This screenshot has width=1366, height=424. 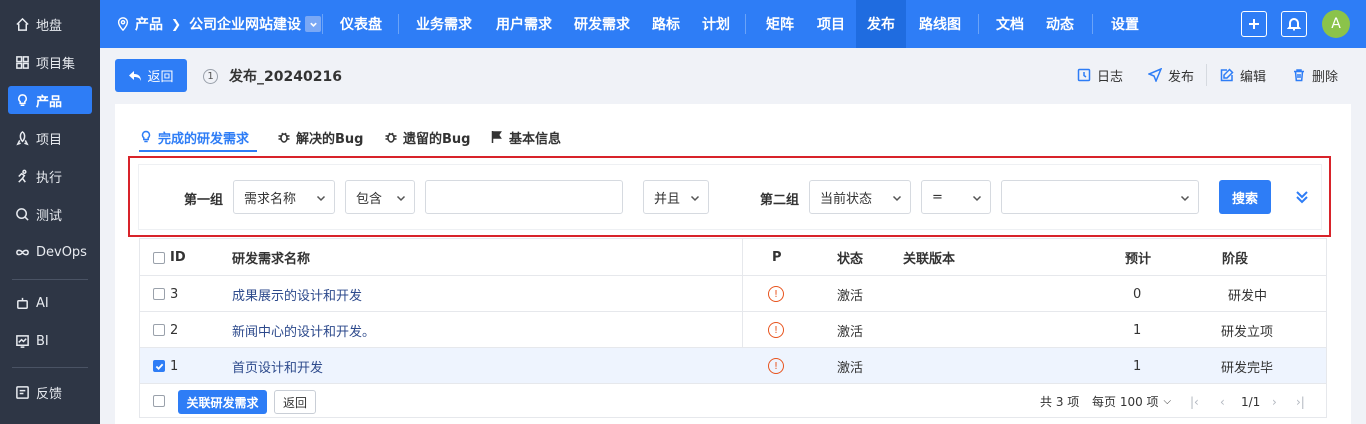 I want to click on row-name-link: 新闻中心的设计和开发。, so click(x=303, y=330).